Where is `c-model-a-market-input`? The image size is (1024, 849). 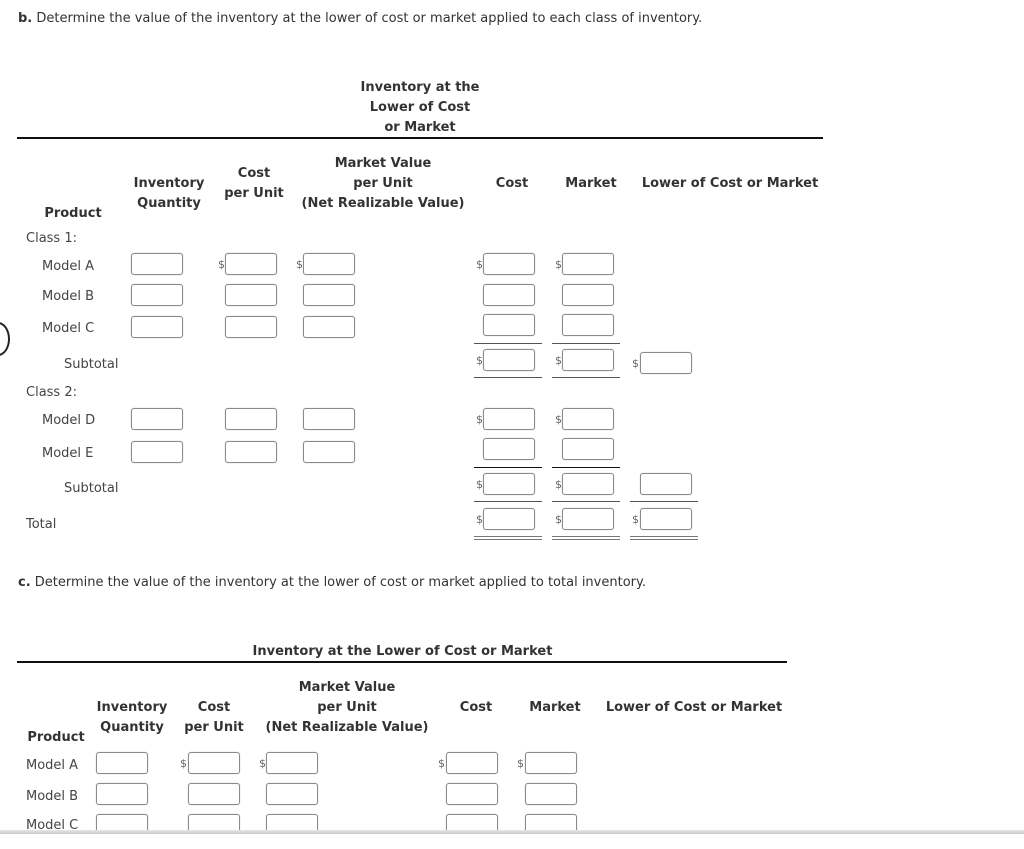 c-model-a-market-input is located at coordinates (551, 763).